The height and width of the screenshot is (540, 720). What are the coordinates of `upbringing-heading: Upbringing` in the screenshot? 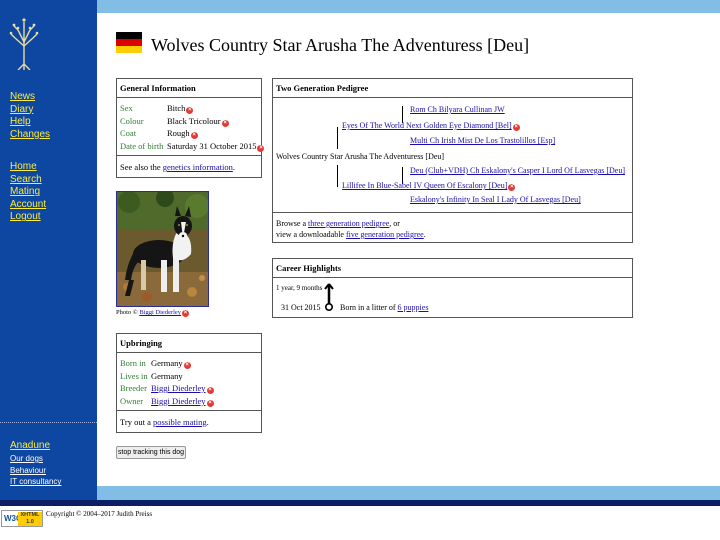 It's located at (189, 343).